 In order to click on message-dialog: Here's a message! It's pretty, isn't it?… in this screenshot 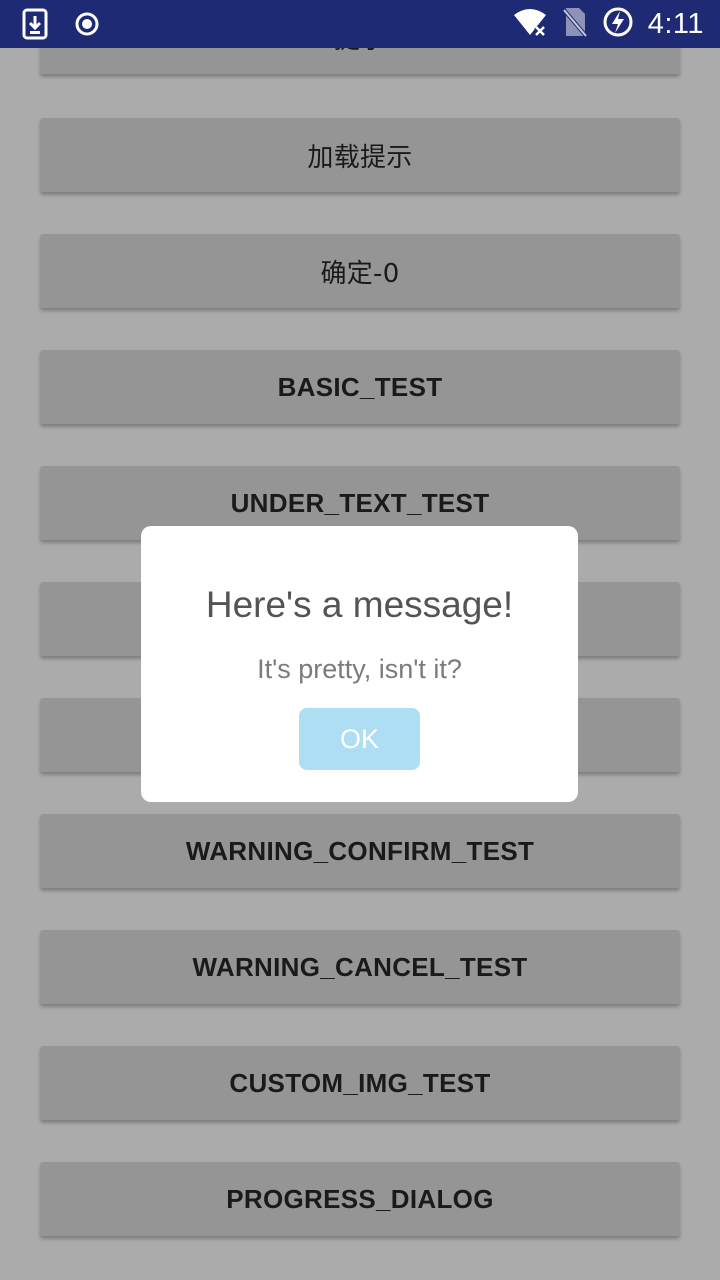, I will do `click(359, 664)`.